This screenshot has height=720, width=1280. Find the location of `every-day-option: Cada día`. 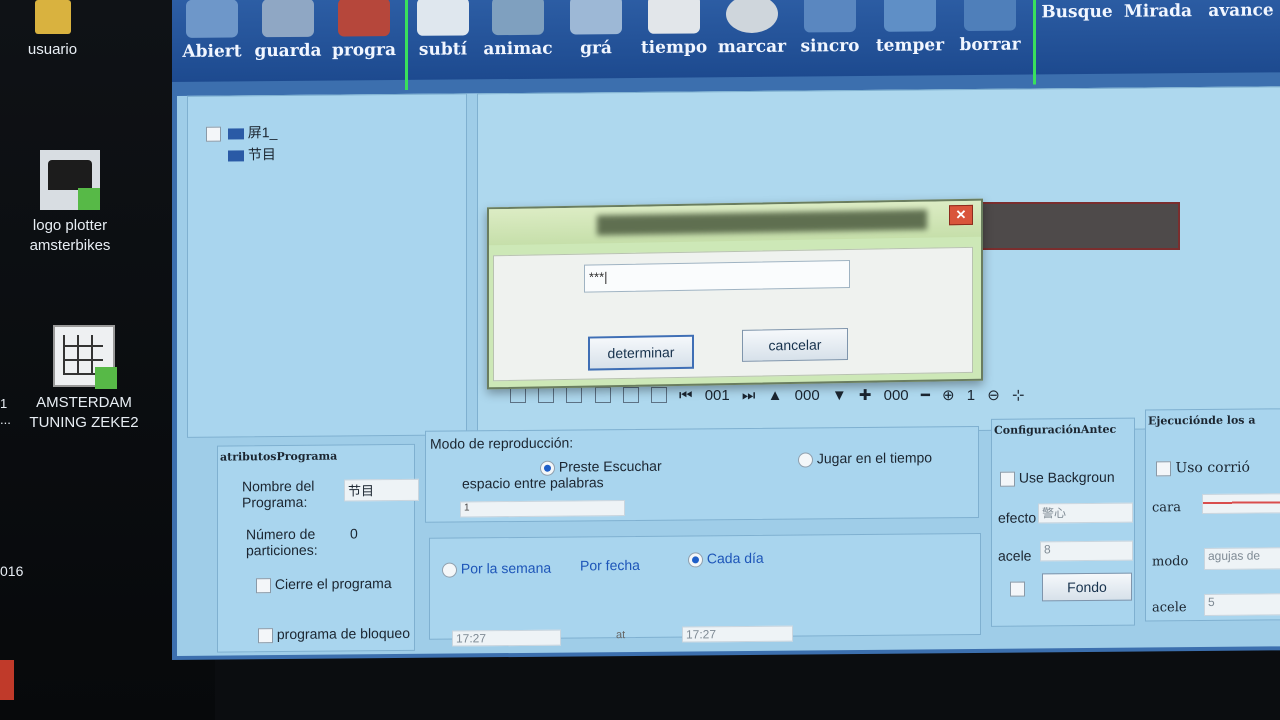

every-day-option: Cada día is located at coordinates (726, 559).